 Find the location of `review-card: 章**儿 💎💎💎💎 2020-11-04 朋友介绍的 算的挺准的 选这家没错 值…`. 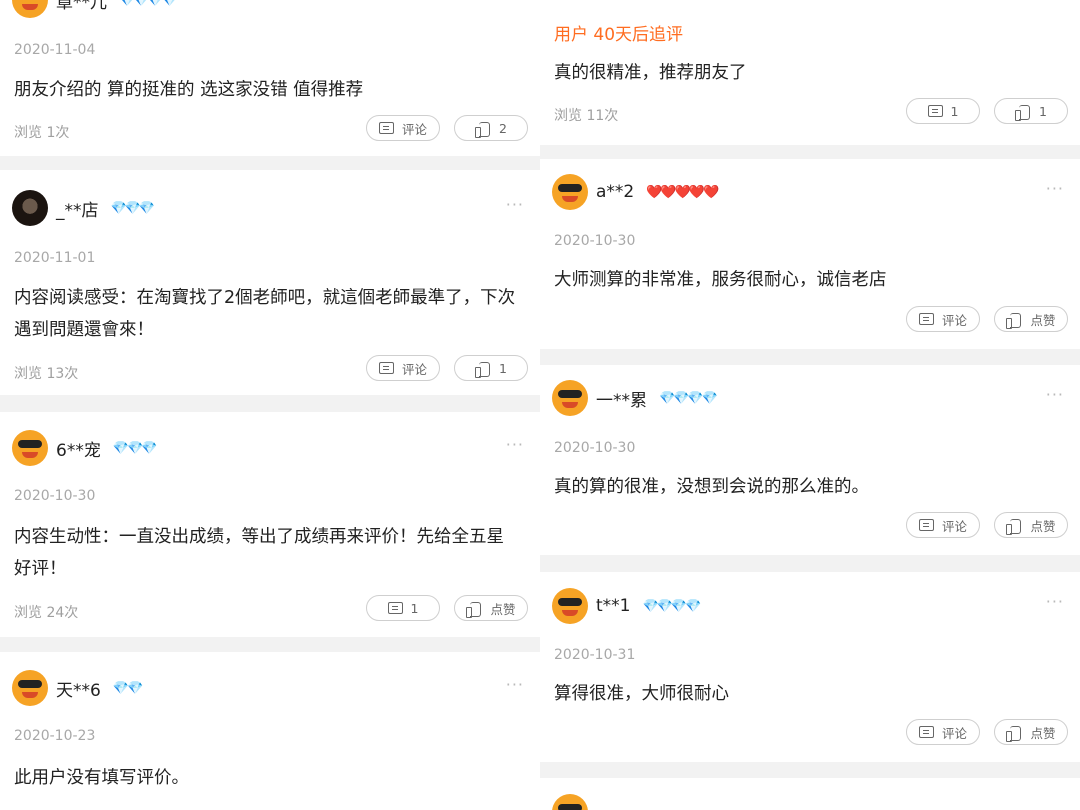

review-card: 章**儿 💎💎💎💎 2020-11-04 朋友介绍的 算的挺准的 选这家没错 值… is located at coordinates (270, 78).